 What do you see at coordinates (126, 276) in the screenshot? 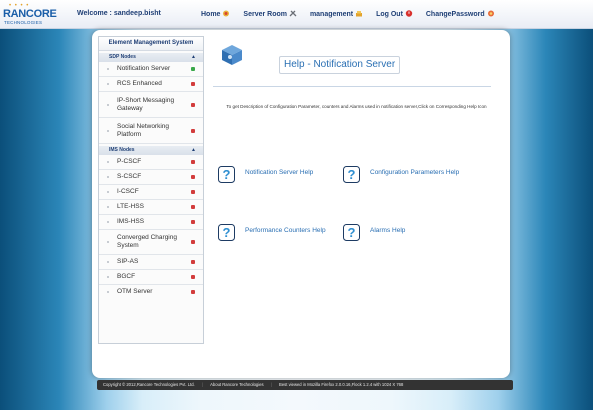
I see `sidebar-item-label: BGCF` at bounding box center [126, 276].